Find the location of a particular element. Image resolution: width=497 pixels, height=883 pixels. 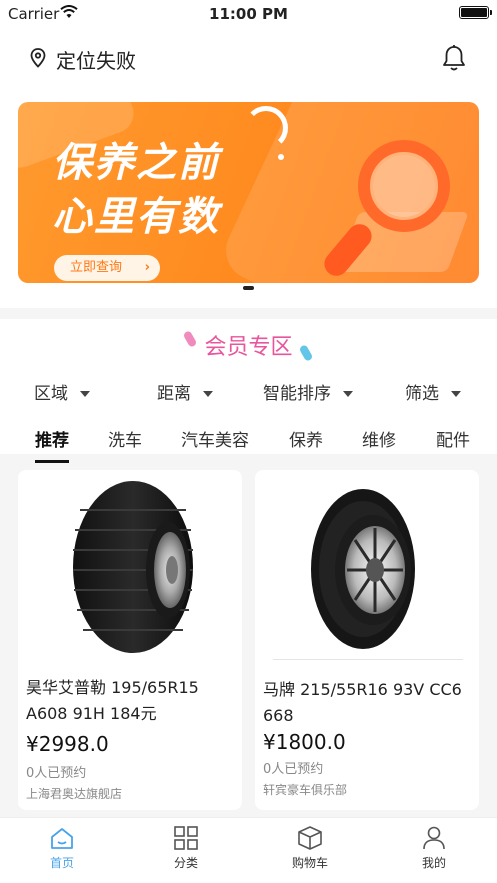

banner-headline-1: 保养之前 is located at coordinates (136, 163).